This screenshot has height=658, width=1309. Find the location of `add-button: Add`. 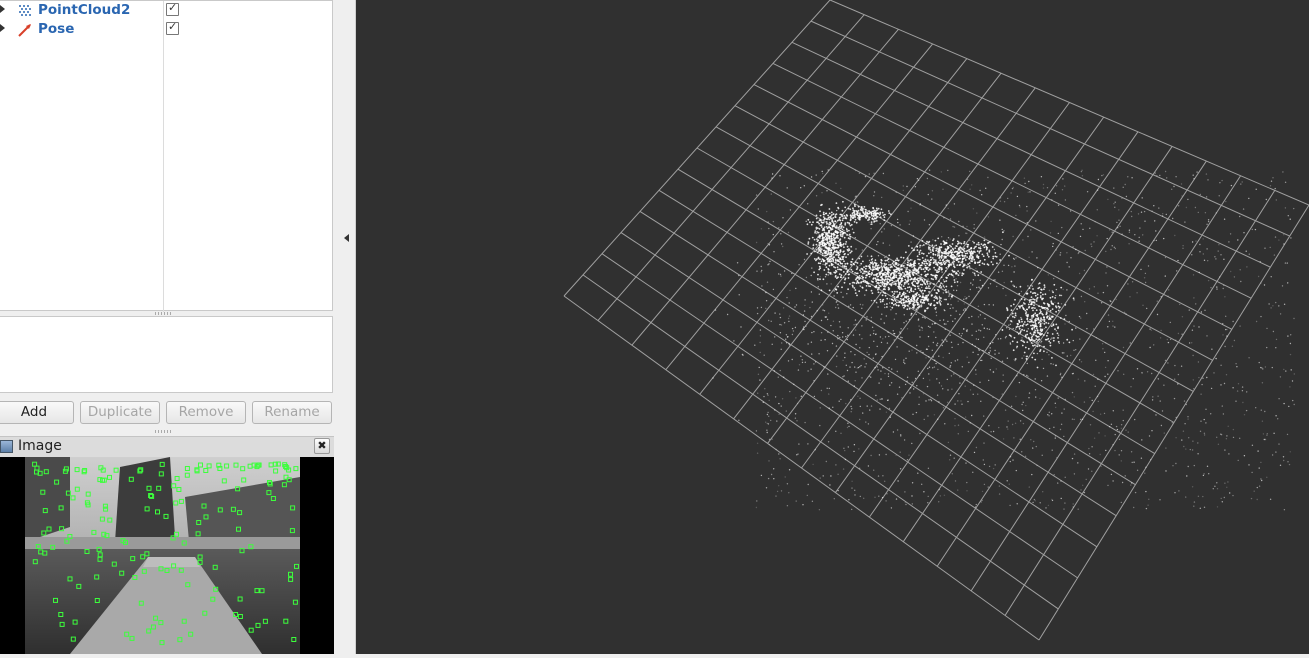

add-button: Add is located at coordinates (37, 412).